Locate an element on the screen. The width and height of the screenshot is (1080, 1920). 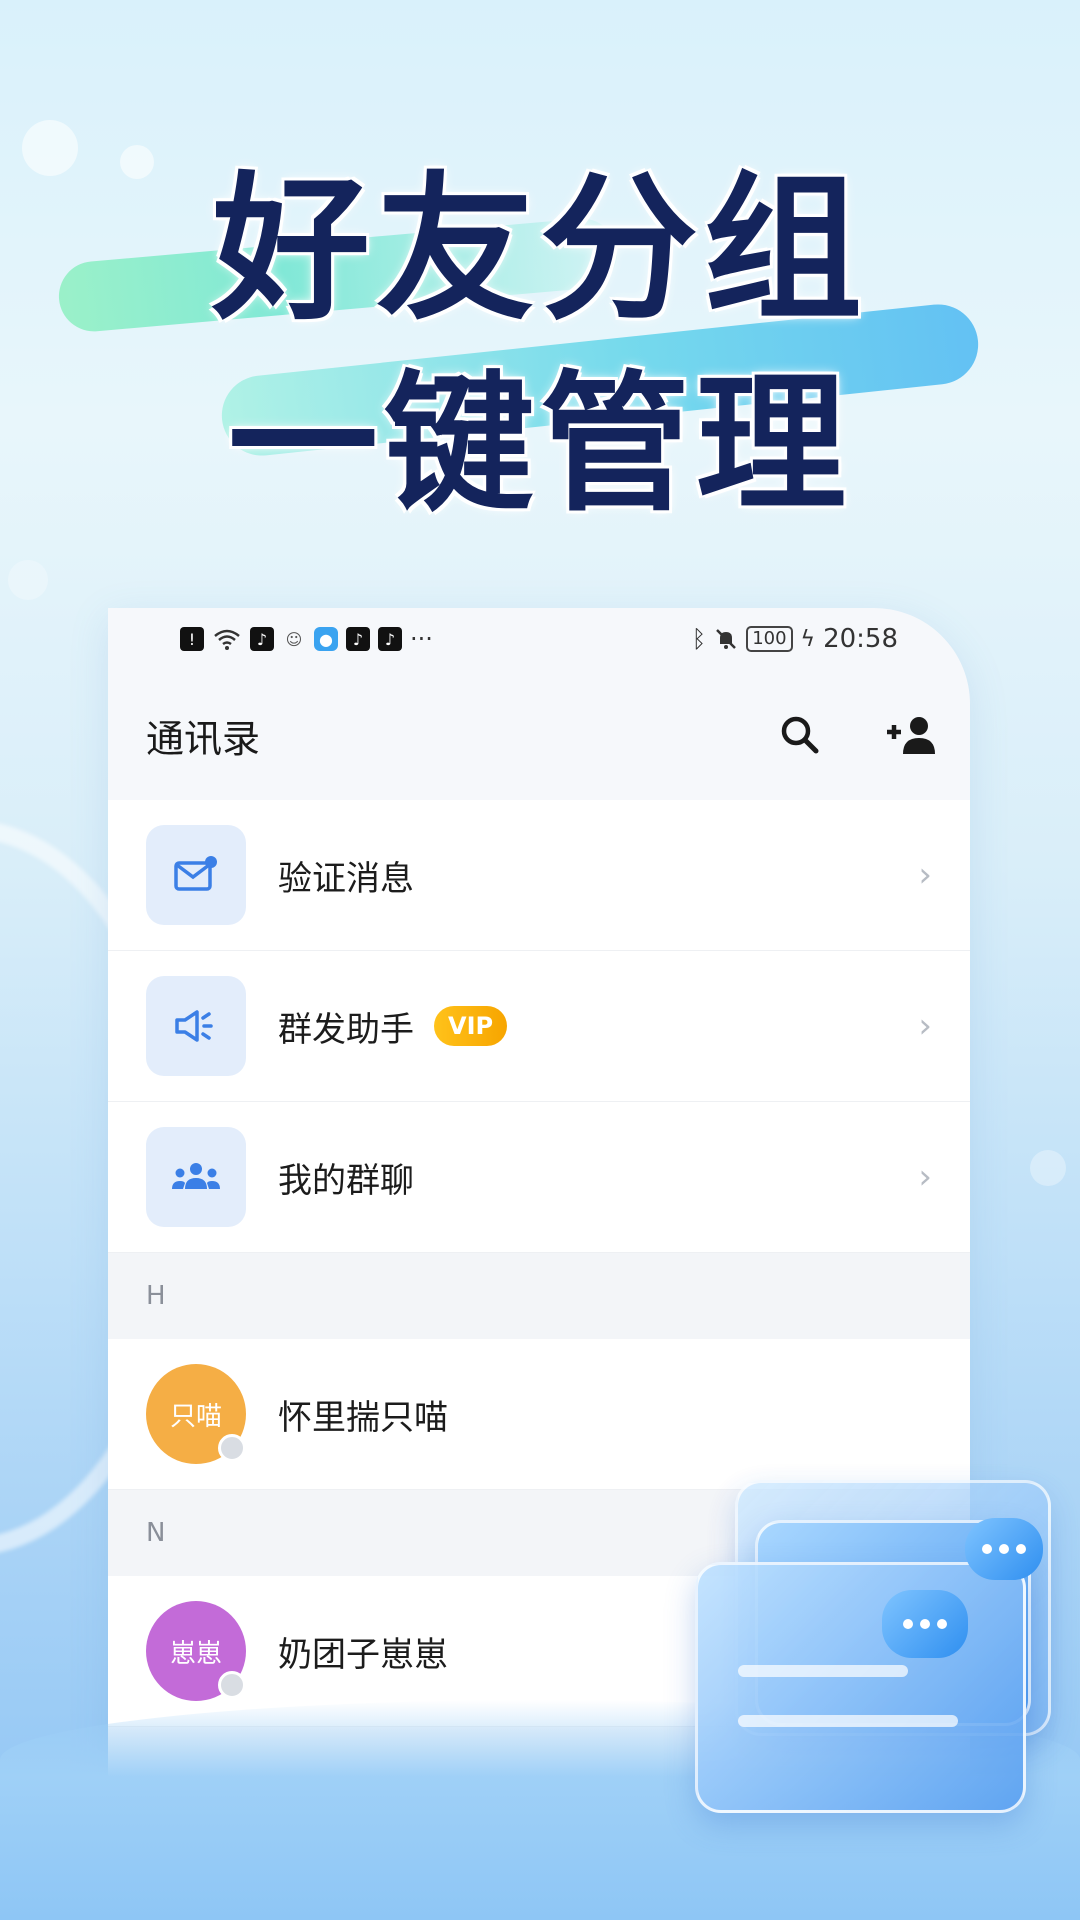
avatar: 只喵 is located at coordinates (196, 1414).